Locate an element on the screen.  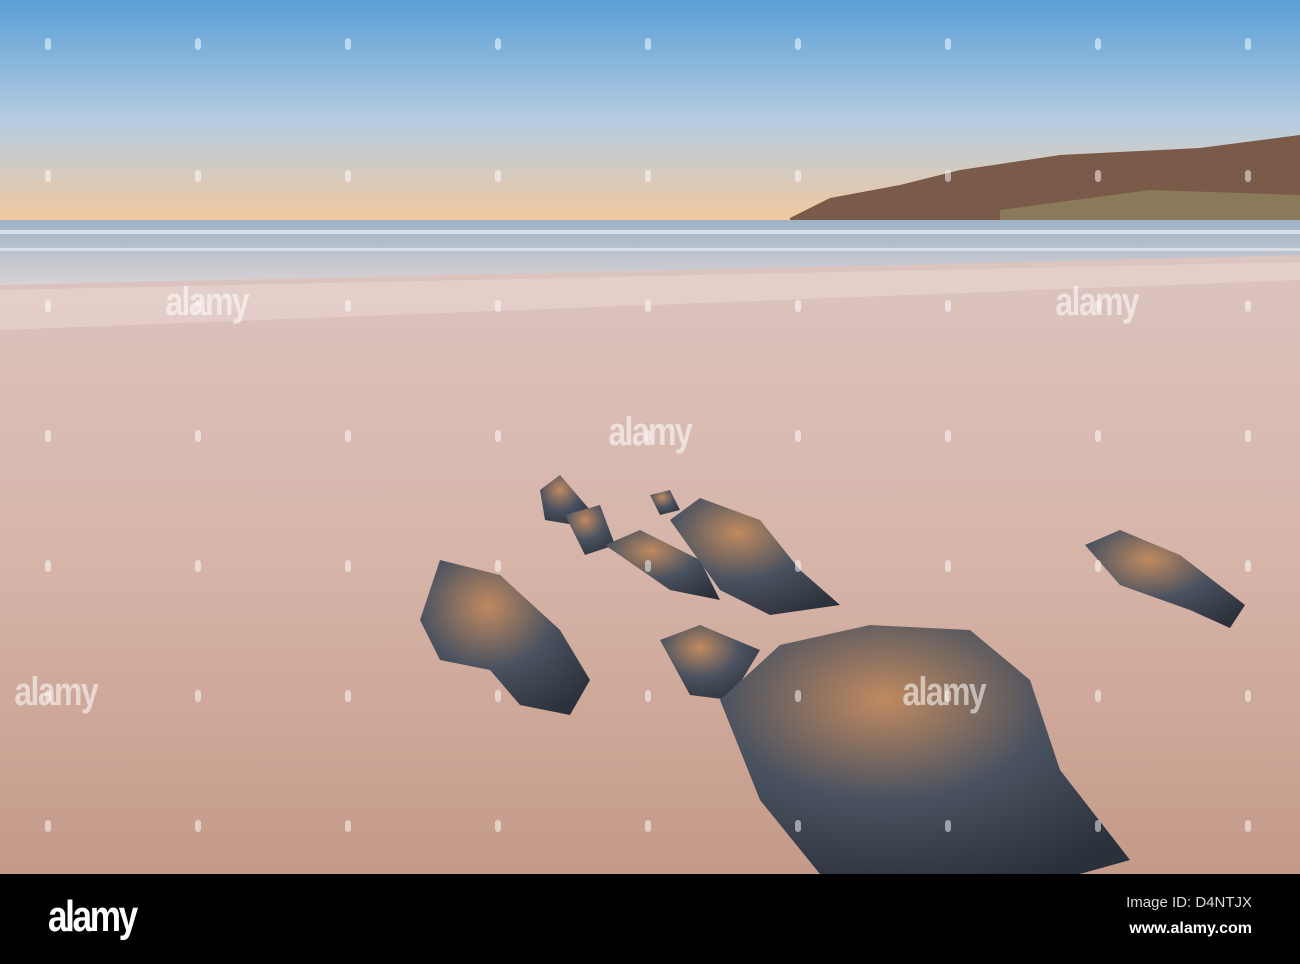
footer-bar: alamy Image ID: D4NTJX www.alamy.com is located at coordinates (650, 919).